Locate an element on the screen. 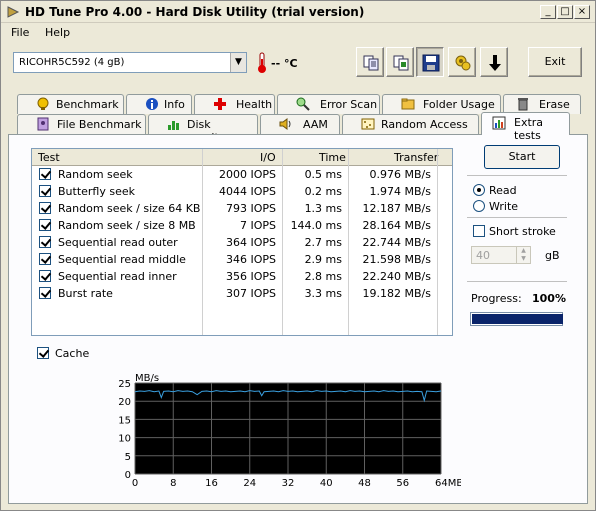 This screenshot has height=511, width=596. tab-folder-usage-label: Folder Usage is located at coordinates (459, 104).